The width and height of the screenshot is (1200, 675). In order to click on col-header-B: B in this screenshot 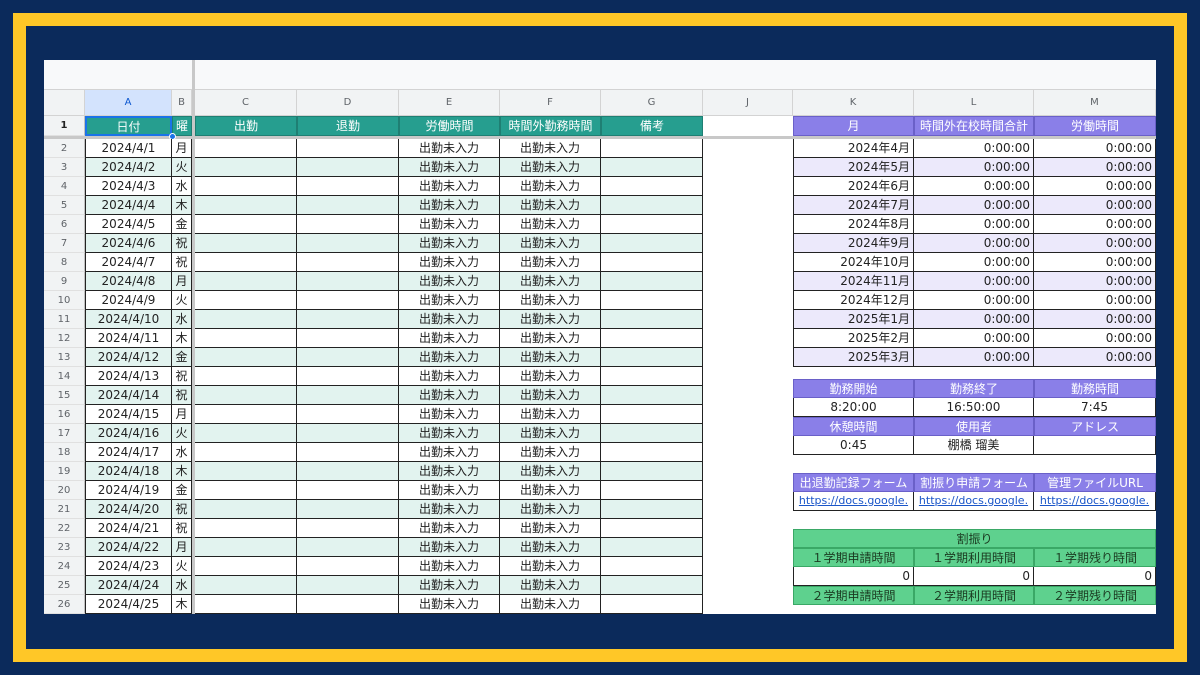, I will do `click(182, 103)`.